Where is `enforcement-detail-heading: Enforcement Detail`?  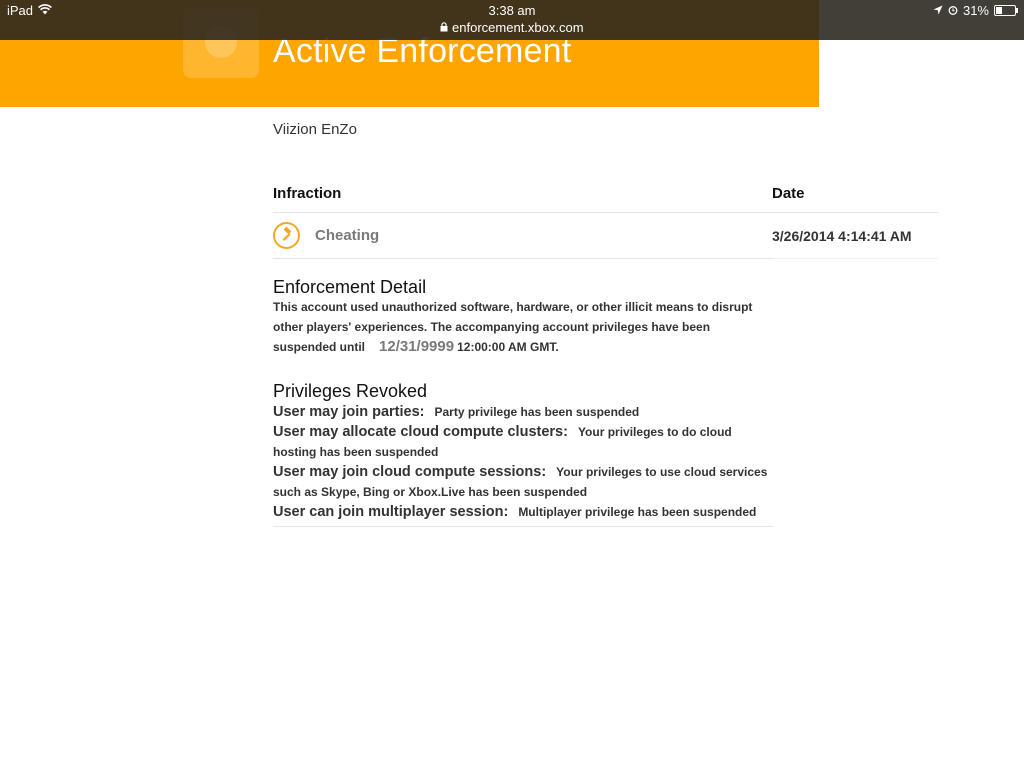 enforcement-detail-heading: Enforcement Detail is located at coordinates (350, 287).